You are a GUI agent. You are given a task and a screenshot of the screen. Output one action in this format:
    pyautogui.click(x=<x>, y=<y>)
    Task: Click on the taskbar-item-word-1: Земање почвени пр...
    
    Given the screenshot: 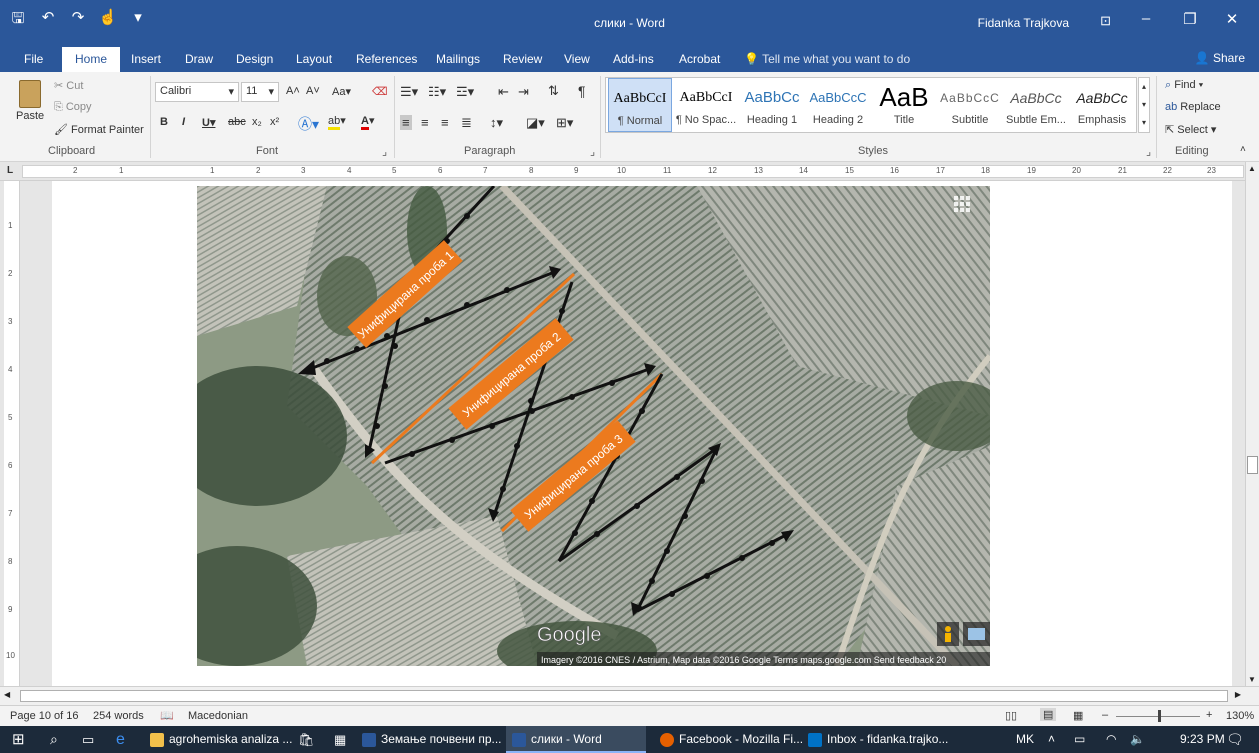 What is the action you would take?
    pyautogui.click(x=432, y=739)
    